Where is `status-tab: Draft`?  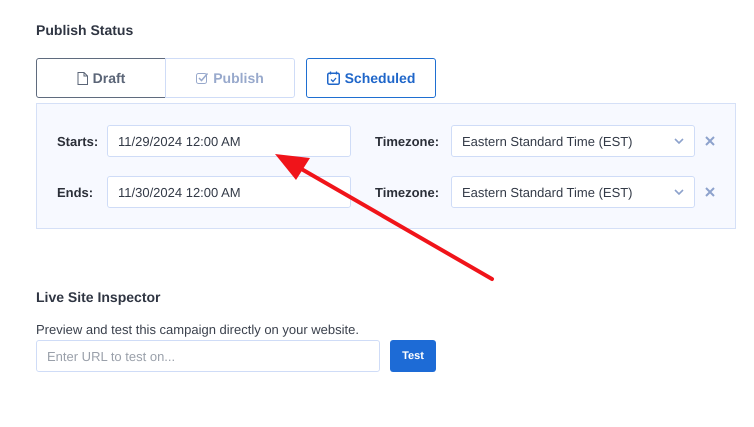
status-tab: Draft is located at coordinates (101, 78).